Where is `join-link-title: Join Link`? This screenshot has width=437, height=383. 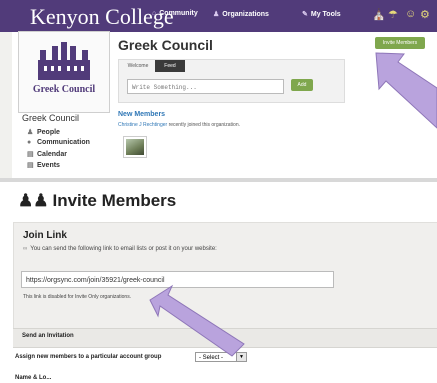
join-link-title: Join Link is located at coordinates (45, 235).